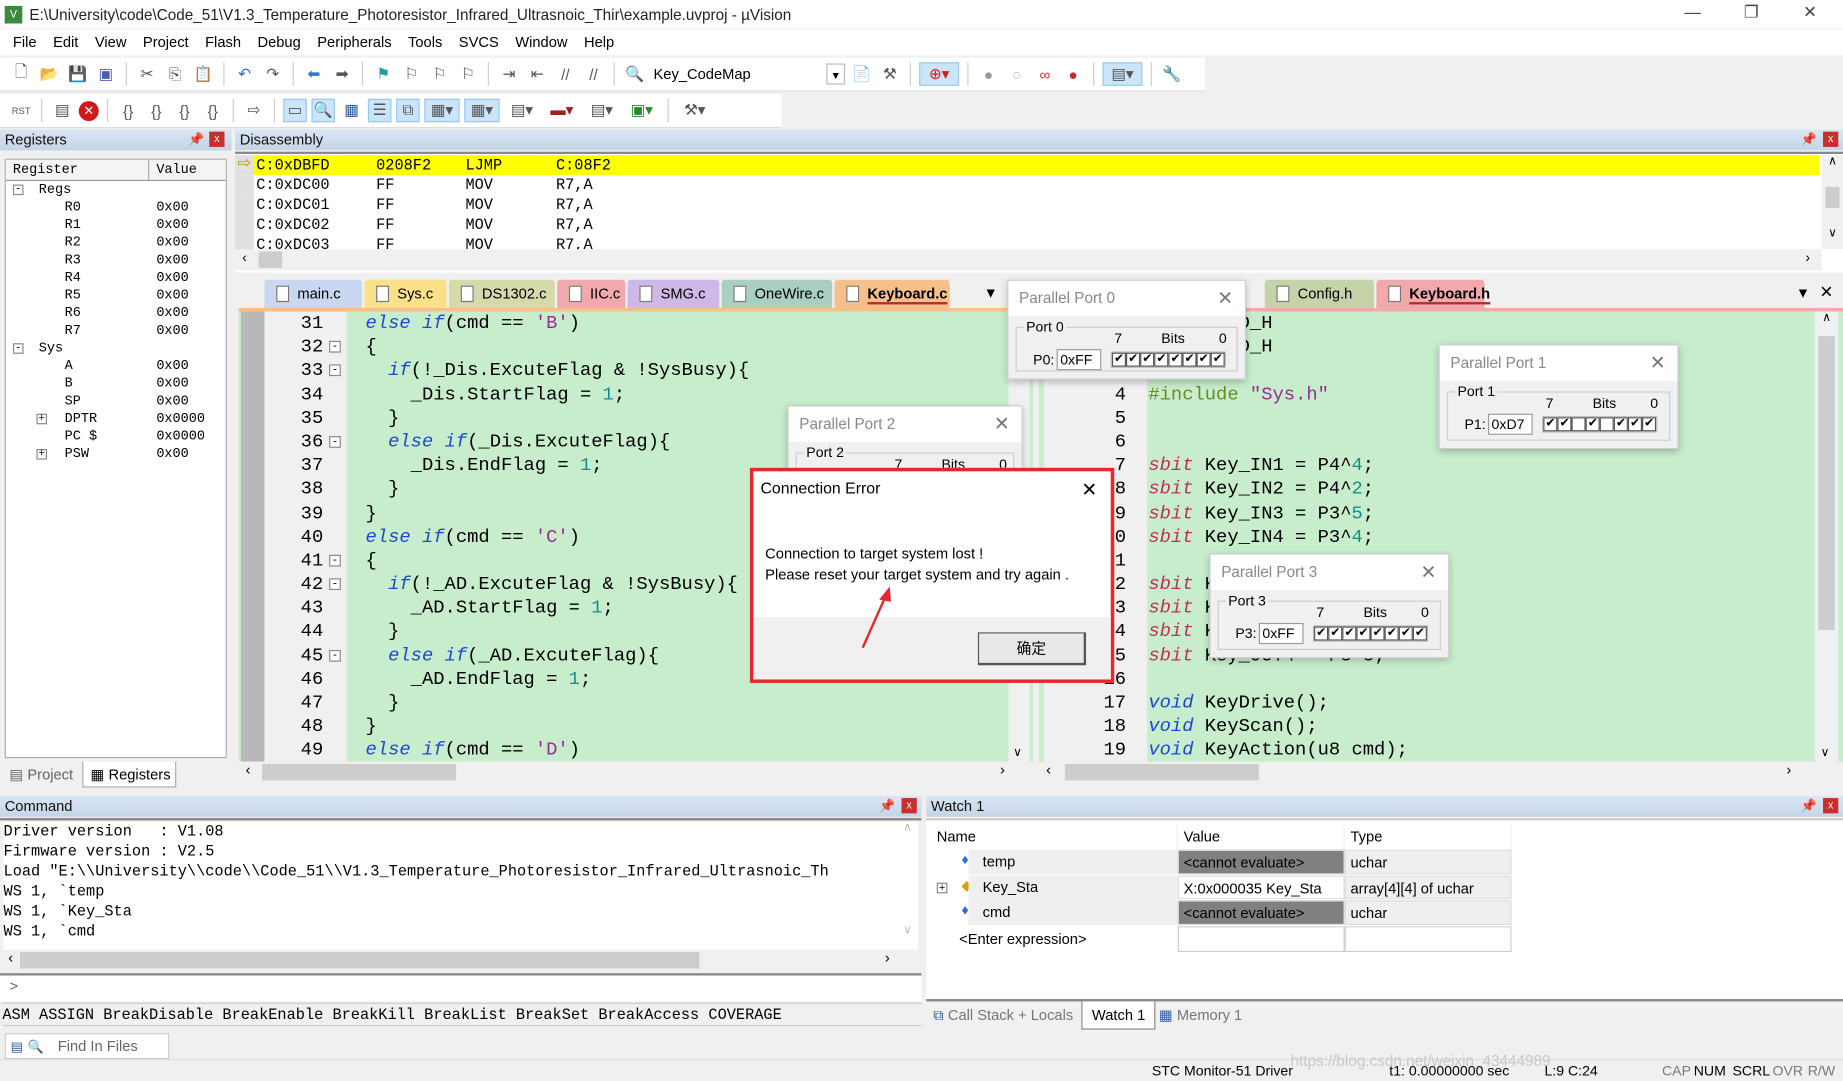 This screenshot has height=1081, width=1843. I want to click on menu-file: File, so click(25, 42).